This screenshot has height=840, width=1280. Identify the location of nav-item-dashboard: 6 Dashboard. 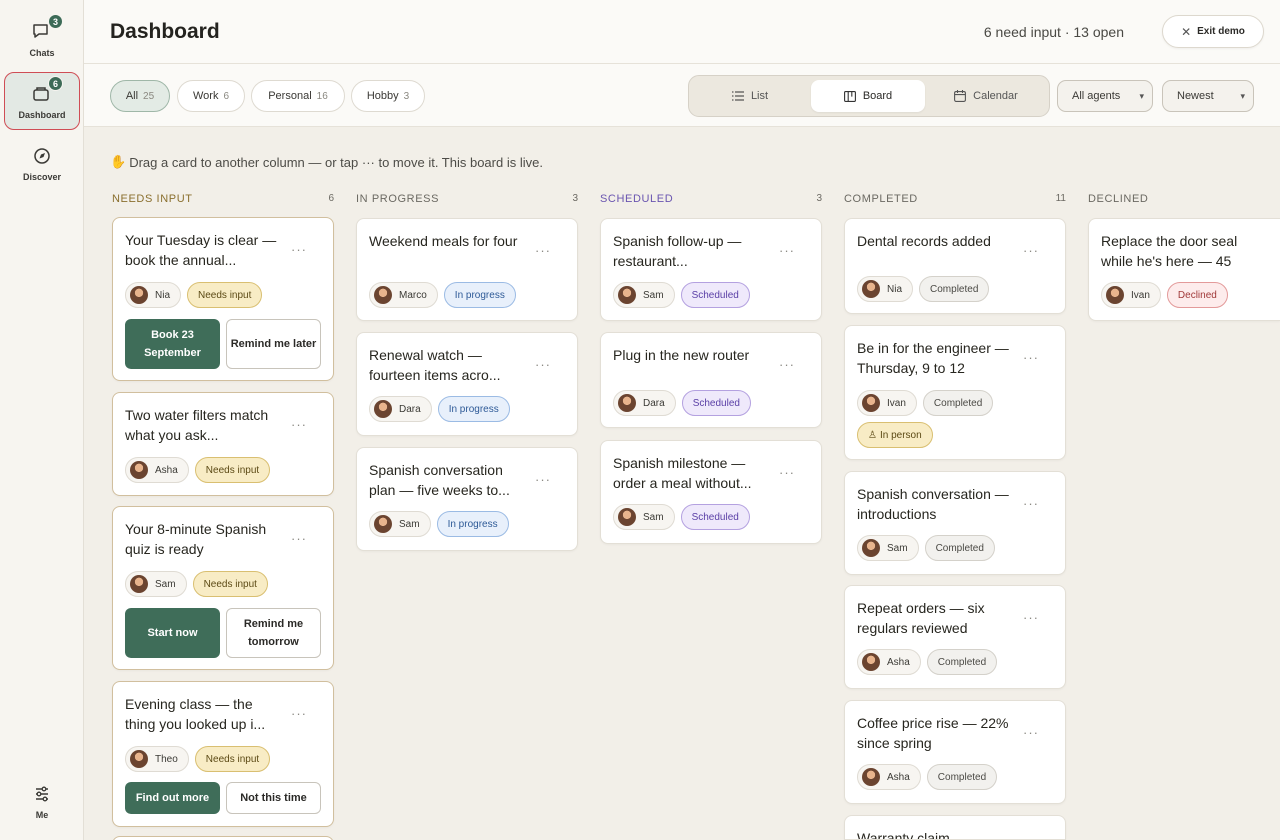
(42, 101).